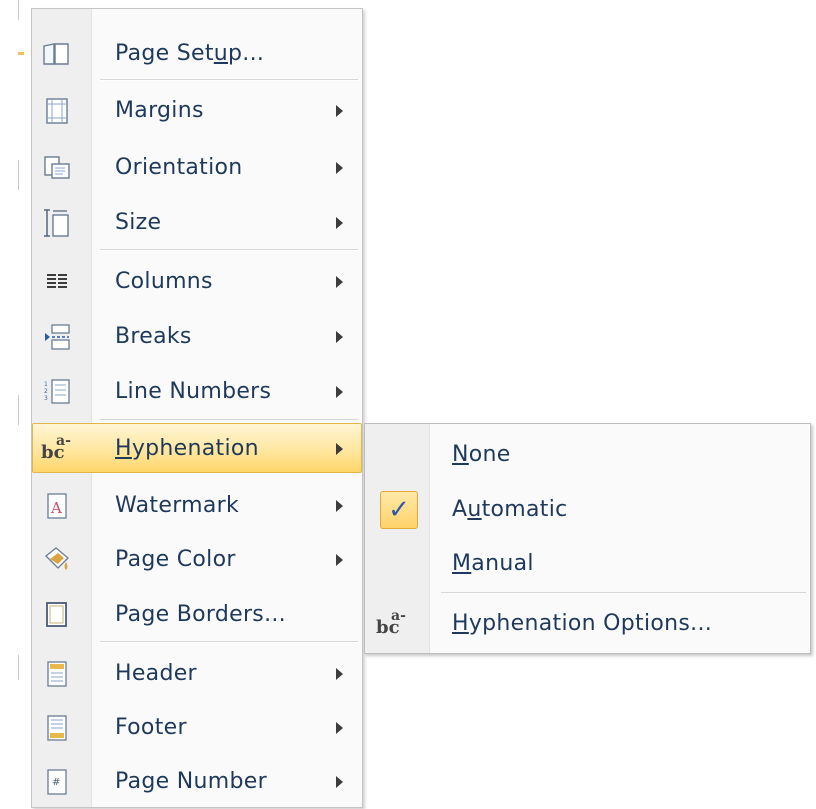 The image size is (816, 809). I want to click on menu-item-label: Page Number, so click(191, 781).